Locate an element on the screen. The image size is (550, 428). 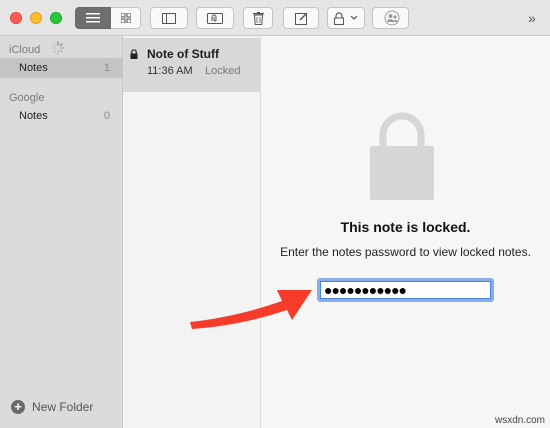
list-view-button is located at coordinates (93, 18).